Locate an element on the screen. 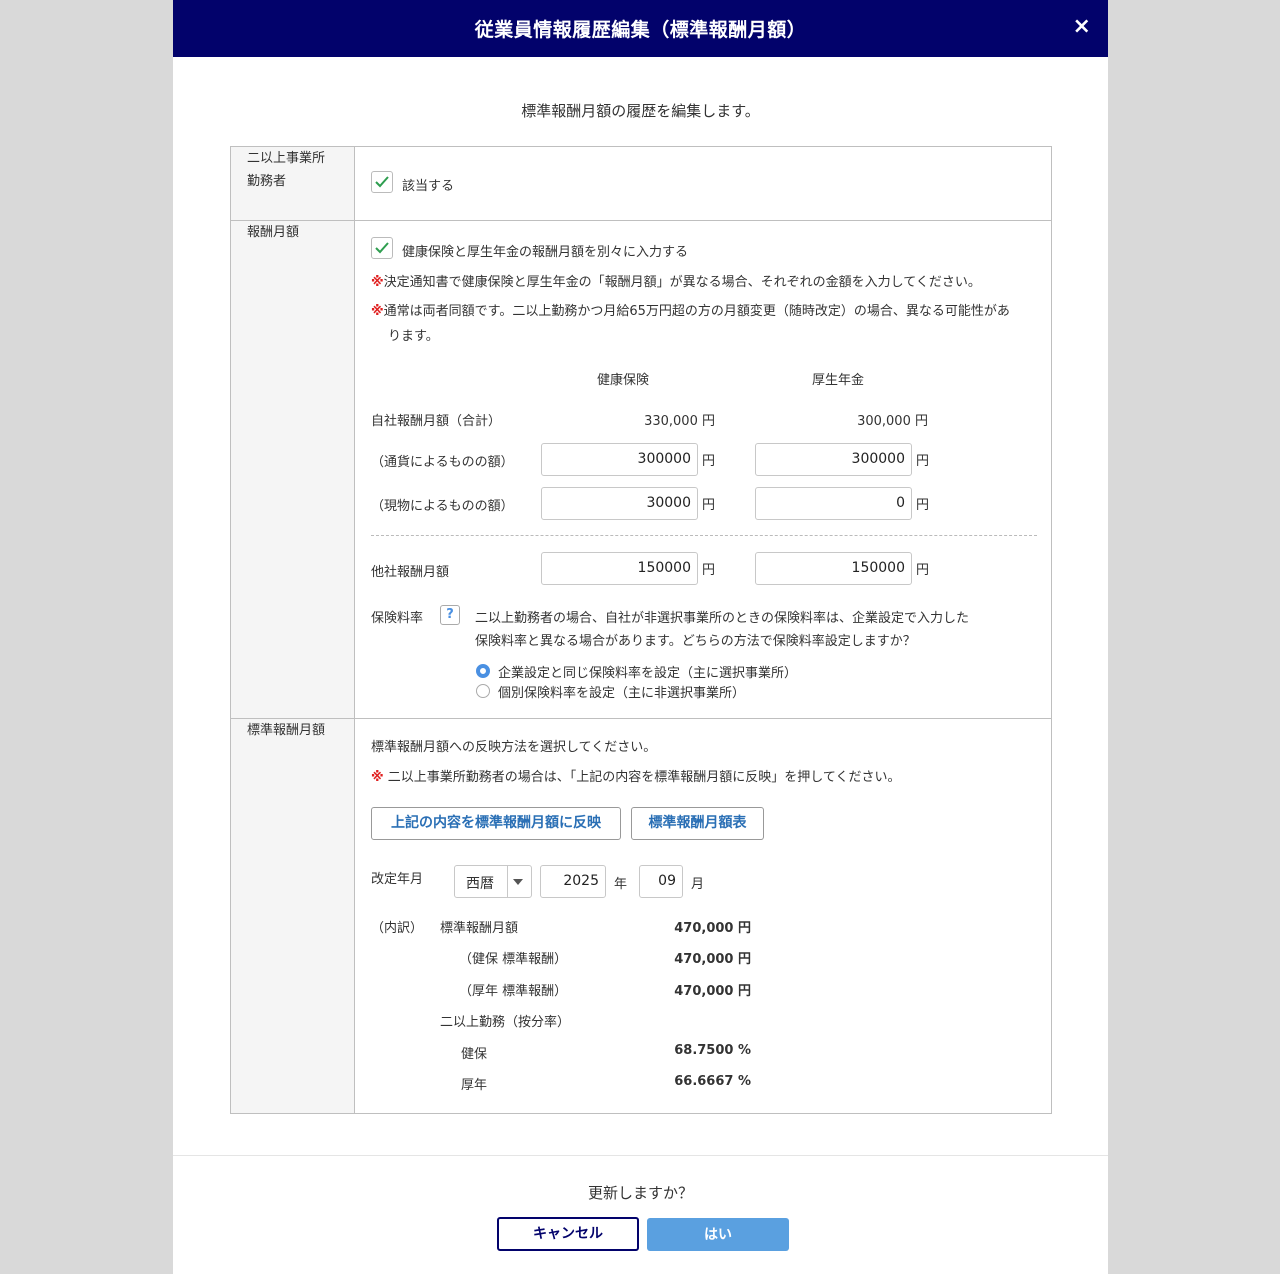 The height and width of the screenshot is (1274, 1280). year-unit: 年 is located at coordinates (621, 884).